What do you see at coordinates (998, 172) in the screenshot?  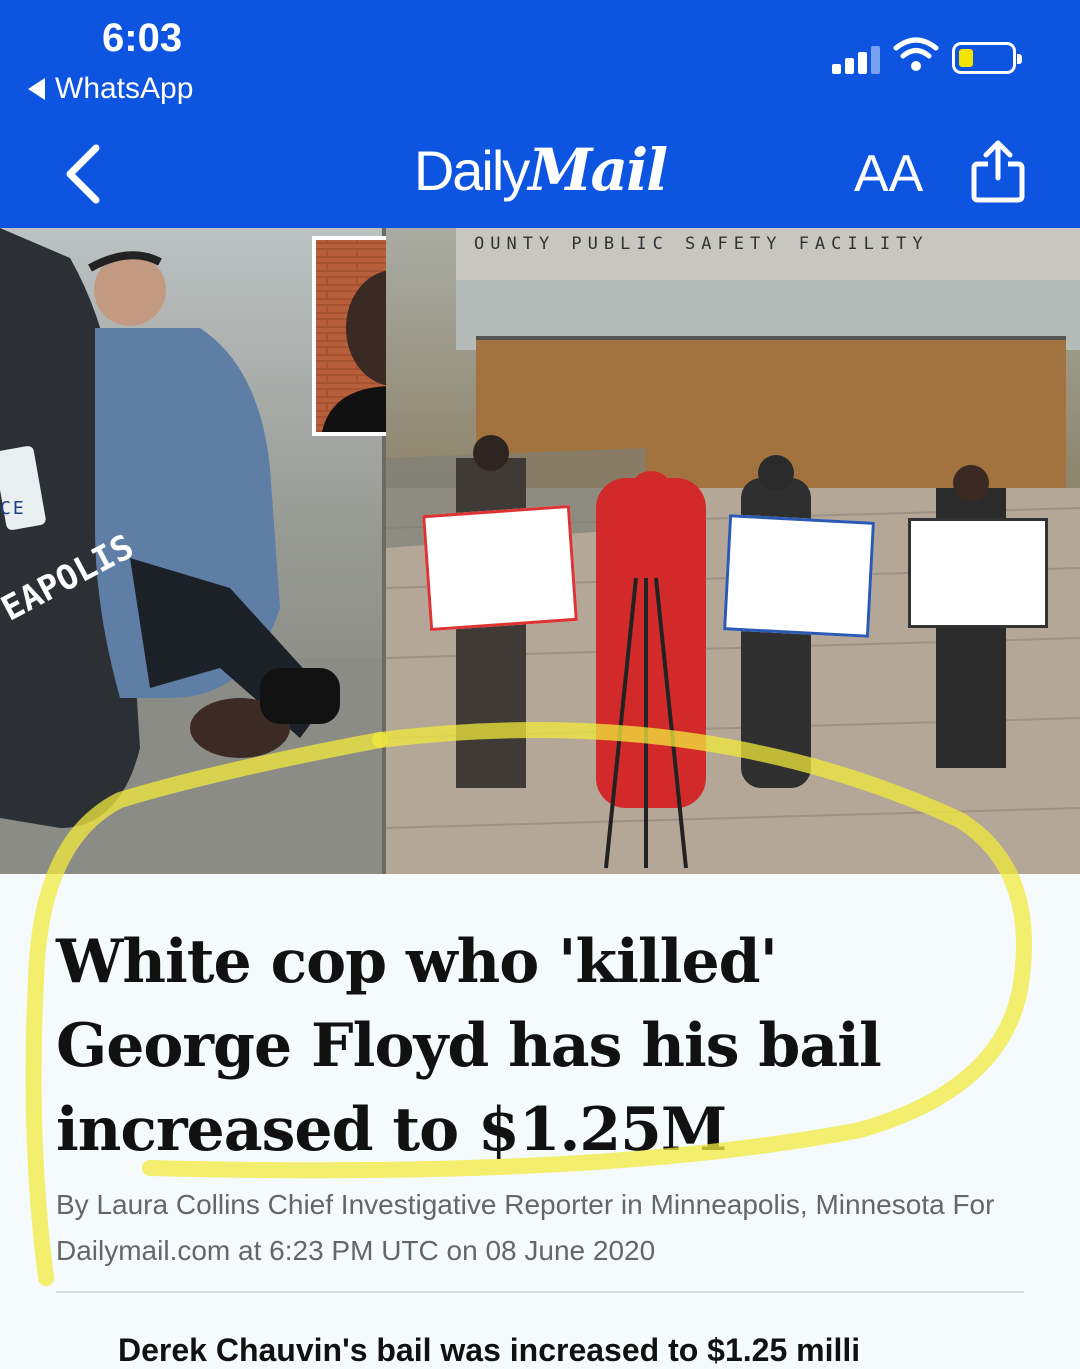 I see `share-icon` at bounding box center [998, 172].